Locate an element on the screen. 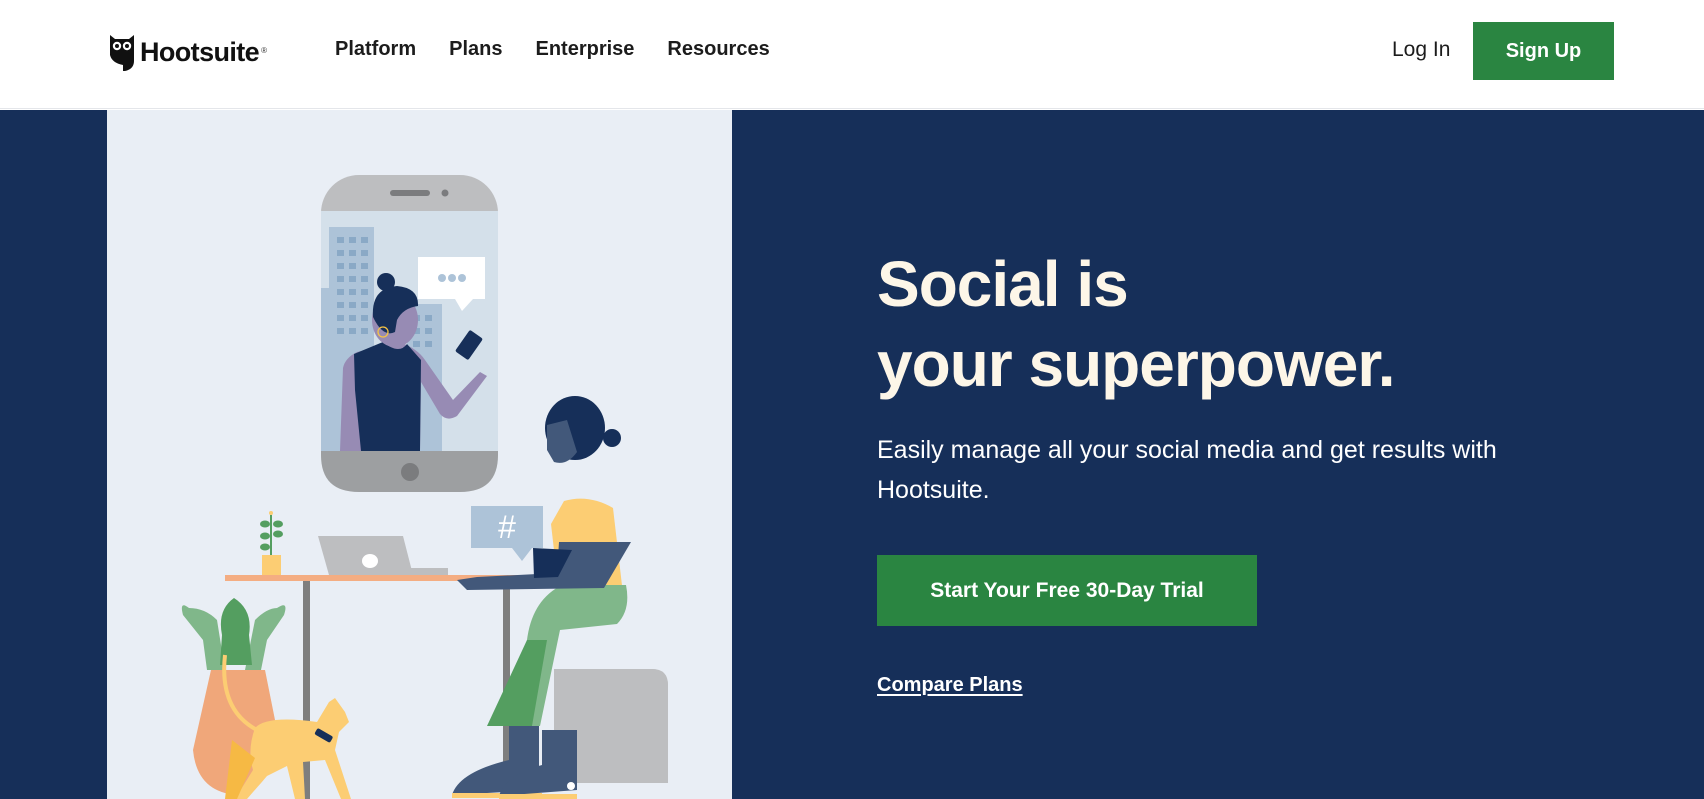  compare-plans-link: Compare Plans is located at coordinates (950, 685).